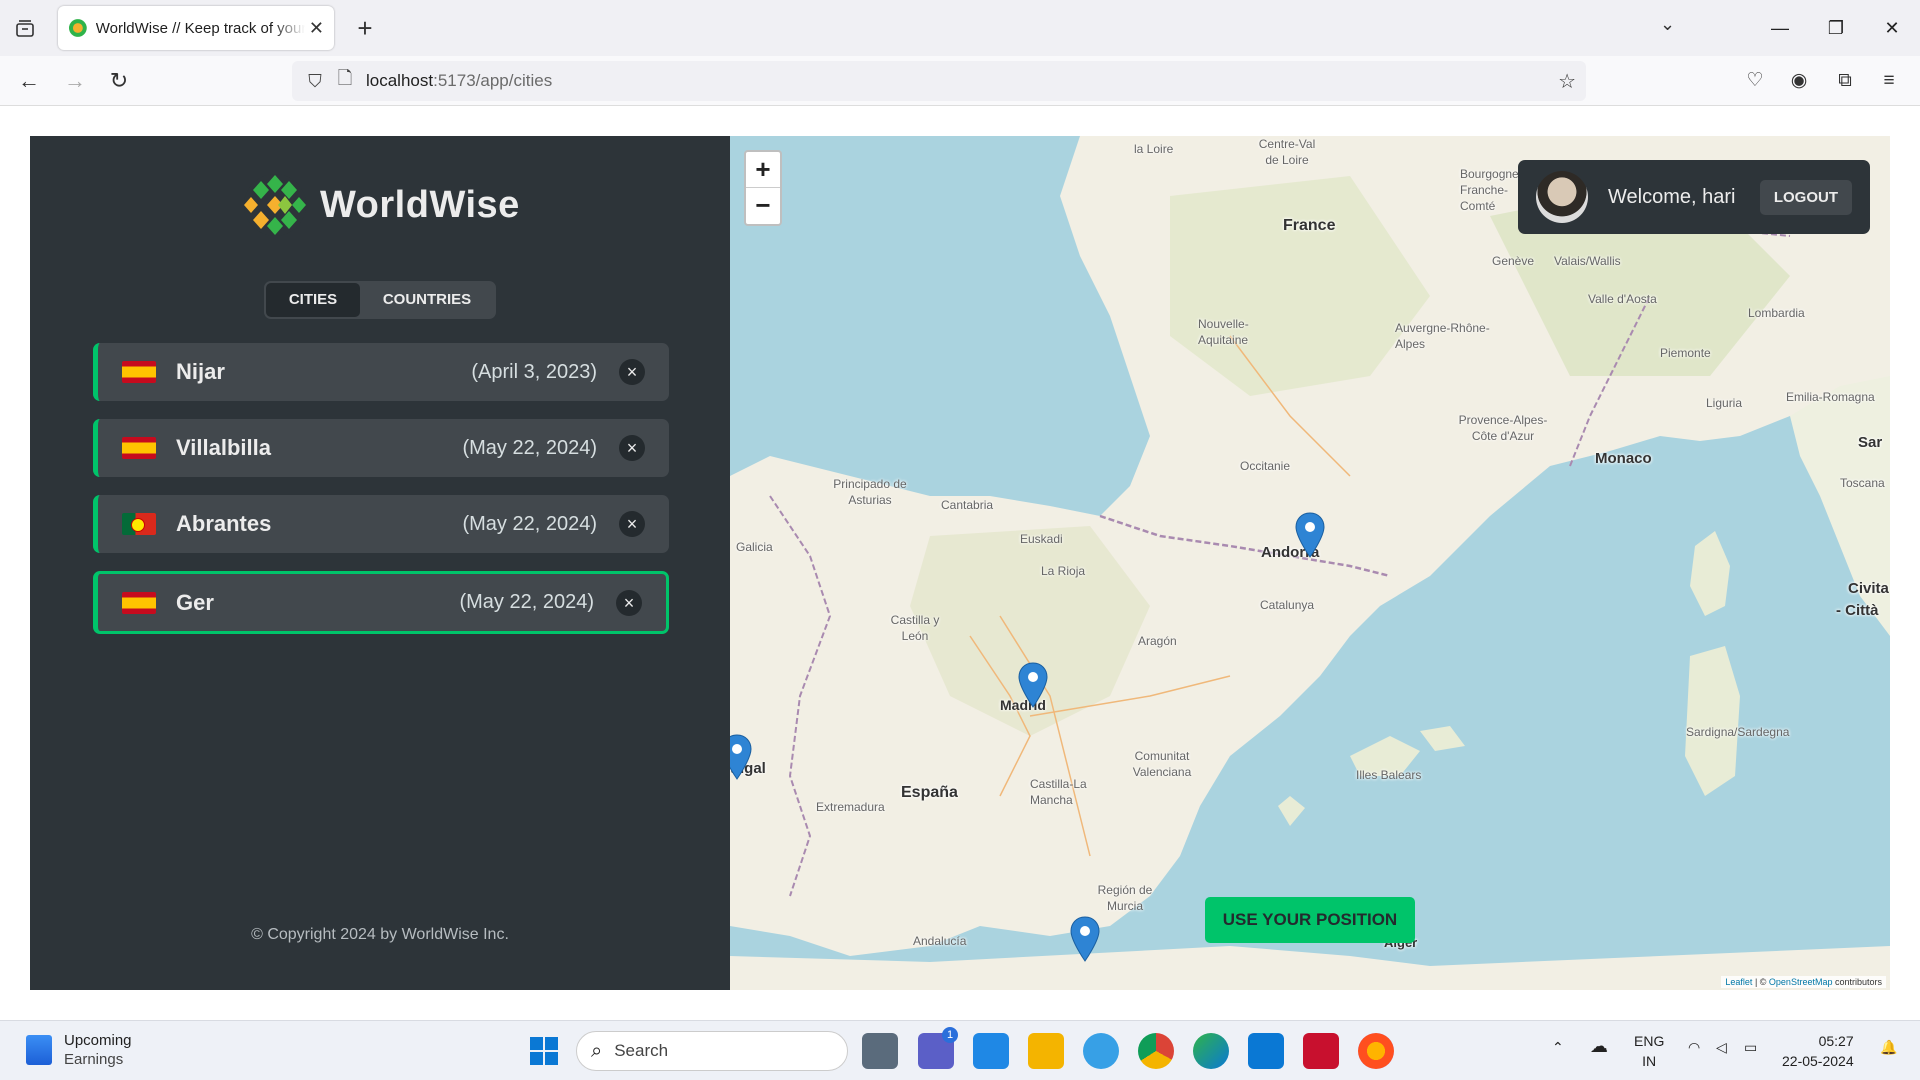  I want to click on city-item: Nijar (April 3, 2023) ×, so click(381, 372).